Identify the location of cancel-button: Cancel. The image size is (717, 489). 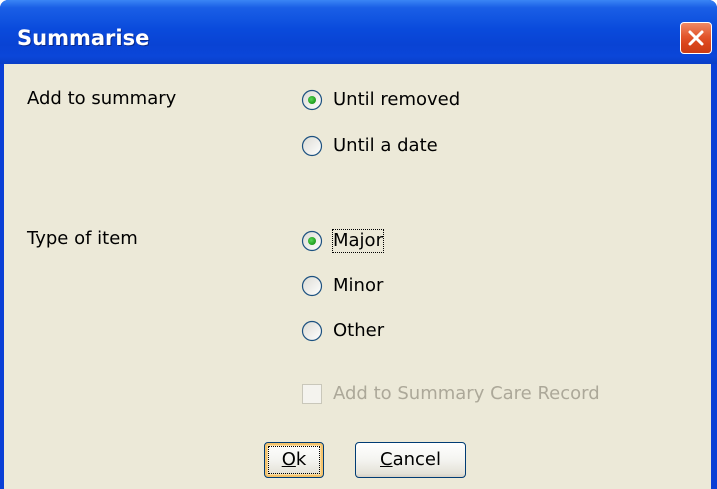
(410, 460).